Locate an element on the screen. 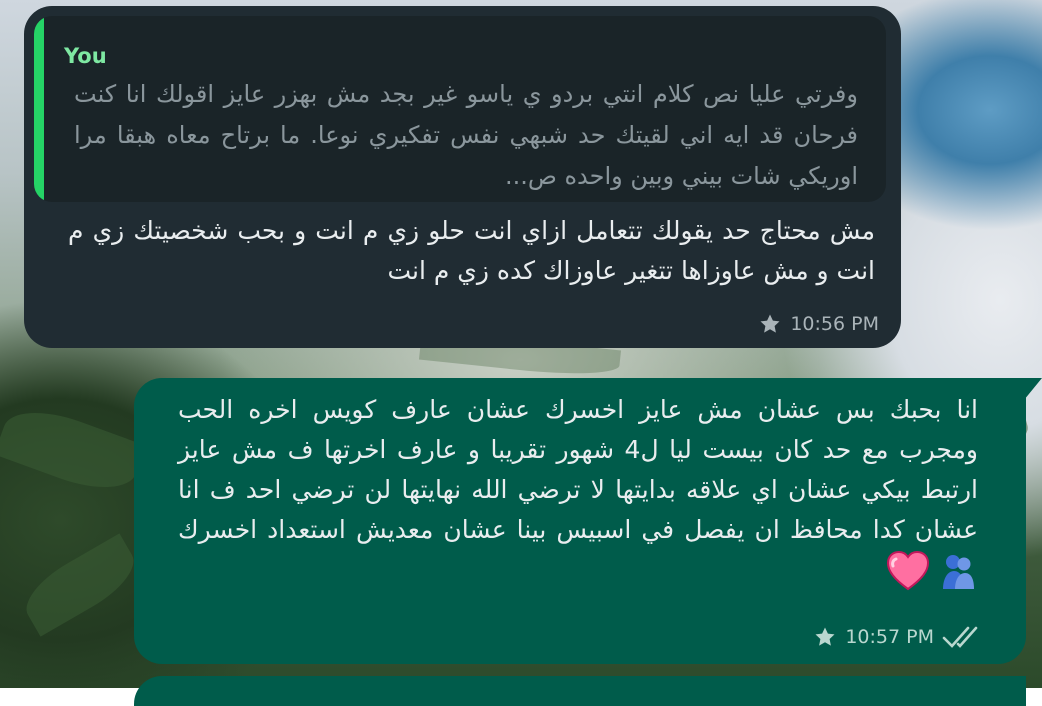 This screenshot has height=706, width=1042. message-time: 10:57 PM is located at coordinates (889, 637).